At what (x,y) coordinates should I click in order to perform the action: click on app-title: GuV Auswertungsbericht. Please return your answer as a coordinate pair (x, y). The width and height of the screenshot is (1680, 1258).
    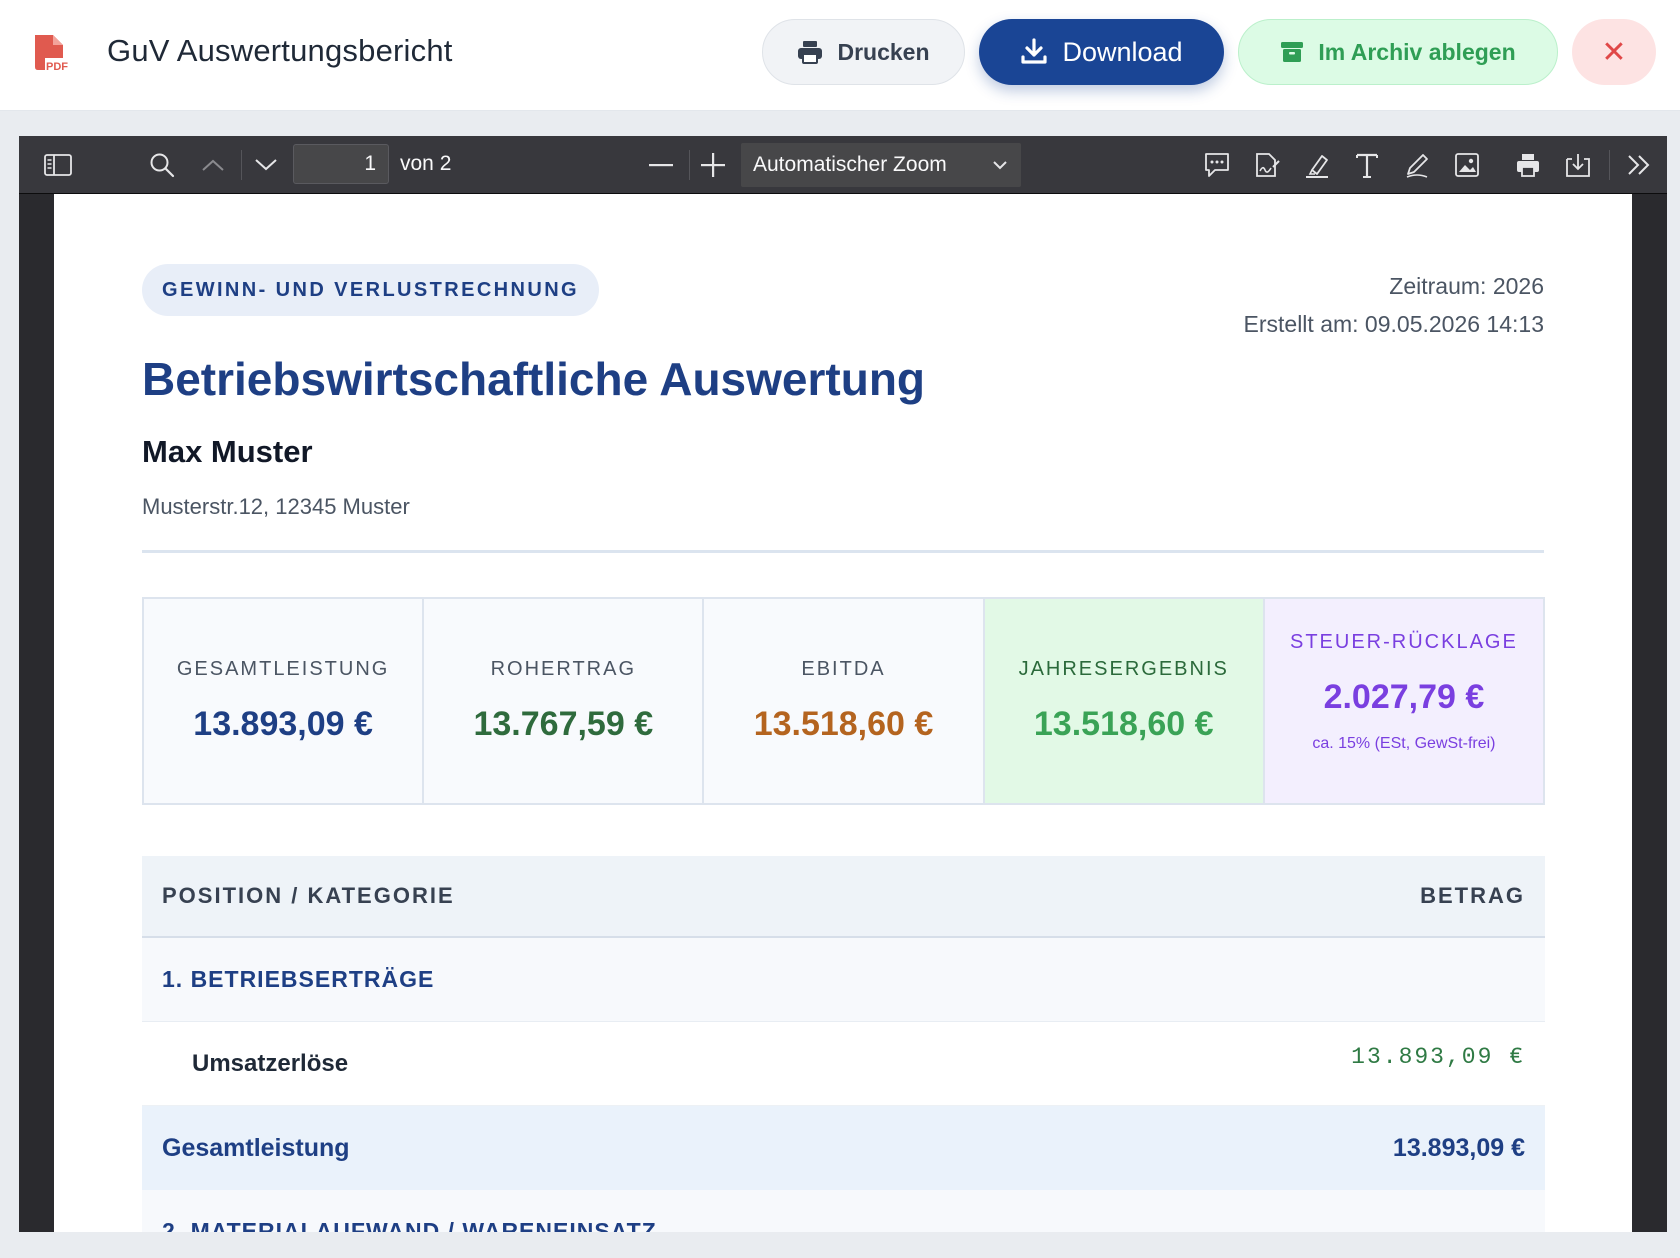
    Looking at the image, I should click on (280, 50).